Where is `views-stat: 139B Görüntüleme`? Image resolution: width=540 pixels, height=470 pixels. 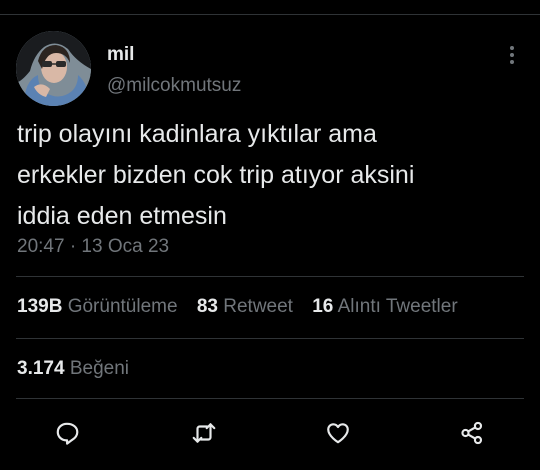 views-stat: 139B Görüntüleme is located at coordinates (100, 306).